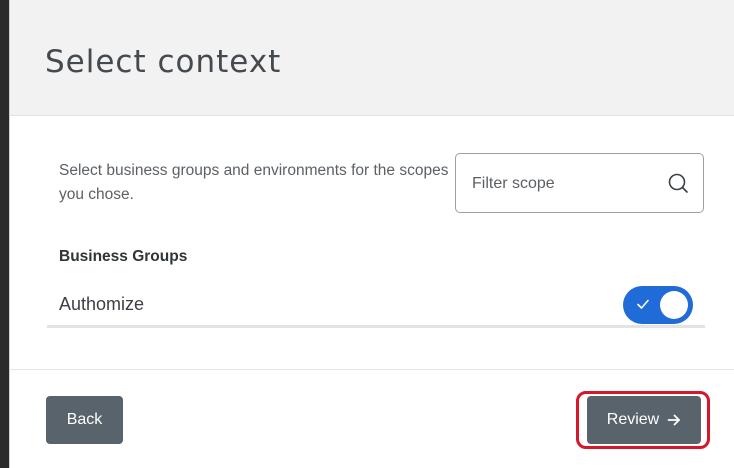  Describe the element at coordinates (658, 305) in the screenshot. I see `business-group-toggle` at that location.